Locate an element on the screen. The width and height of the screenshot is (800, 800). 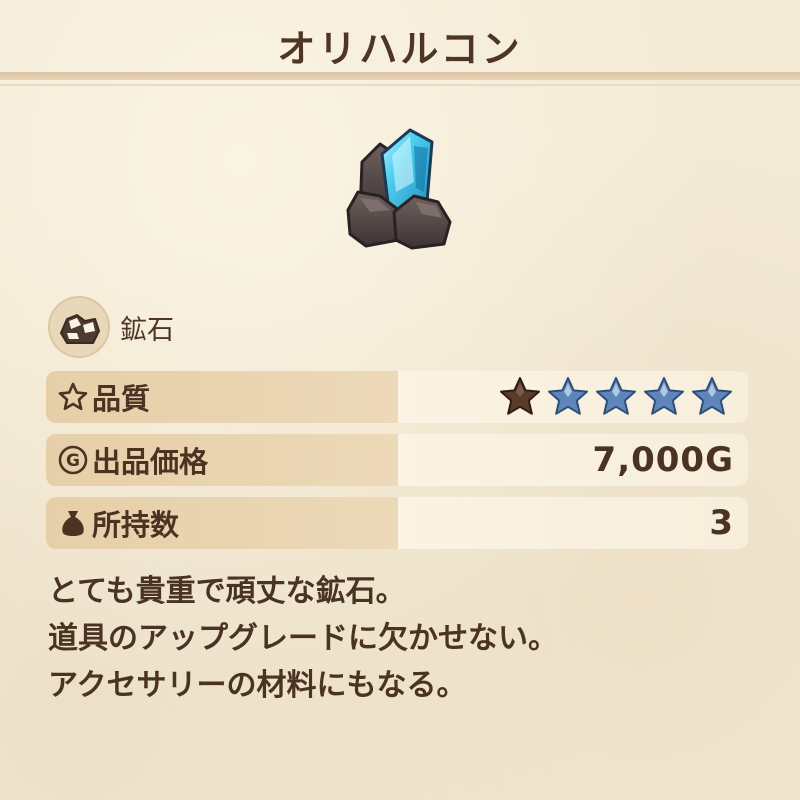
quality-label-cell: 品質 is located at coordinates (222, 397).